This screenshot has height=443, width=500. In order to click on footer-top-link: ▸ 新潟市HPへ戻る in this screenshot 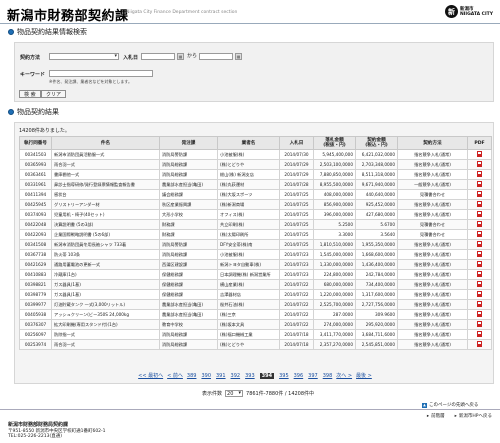, I will do `click(473, 416)`.